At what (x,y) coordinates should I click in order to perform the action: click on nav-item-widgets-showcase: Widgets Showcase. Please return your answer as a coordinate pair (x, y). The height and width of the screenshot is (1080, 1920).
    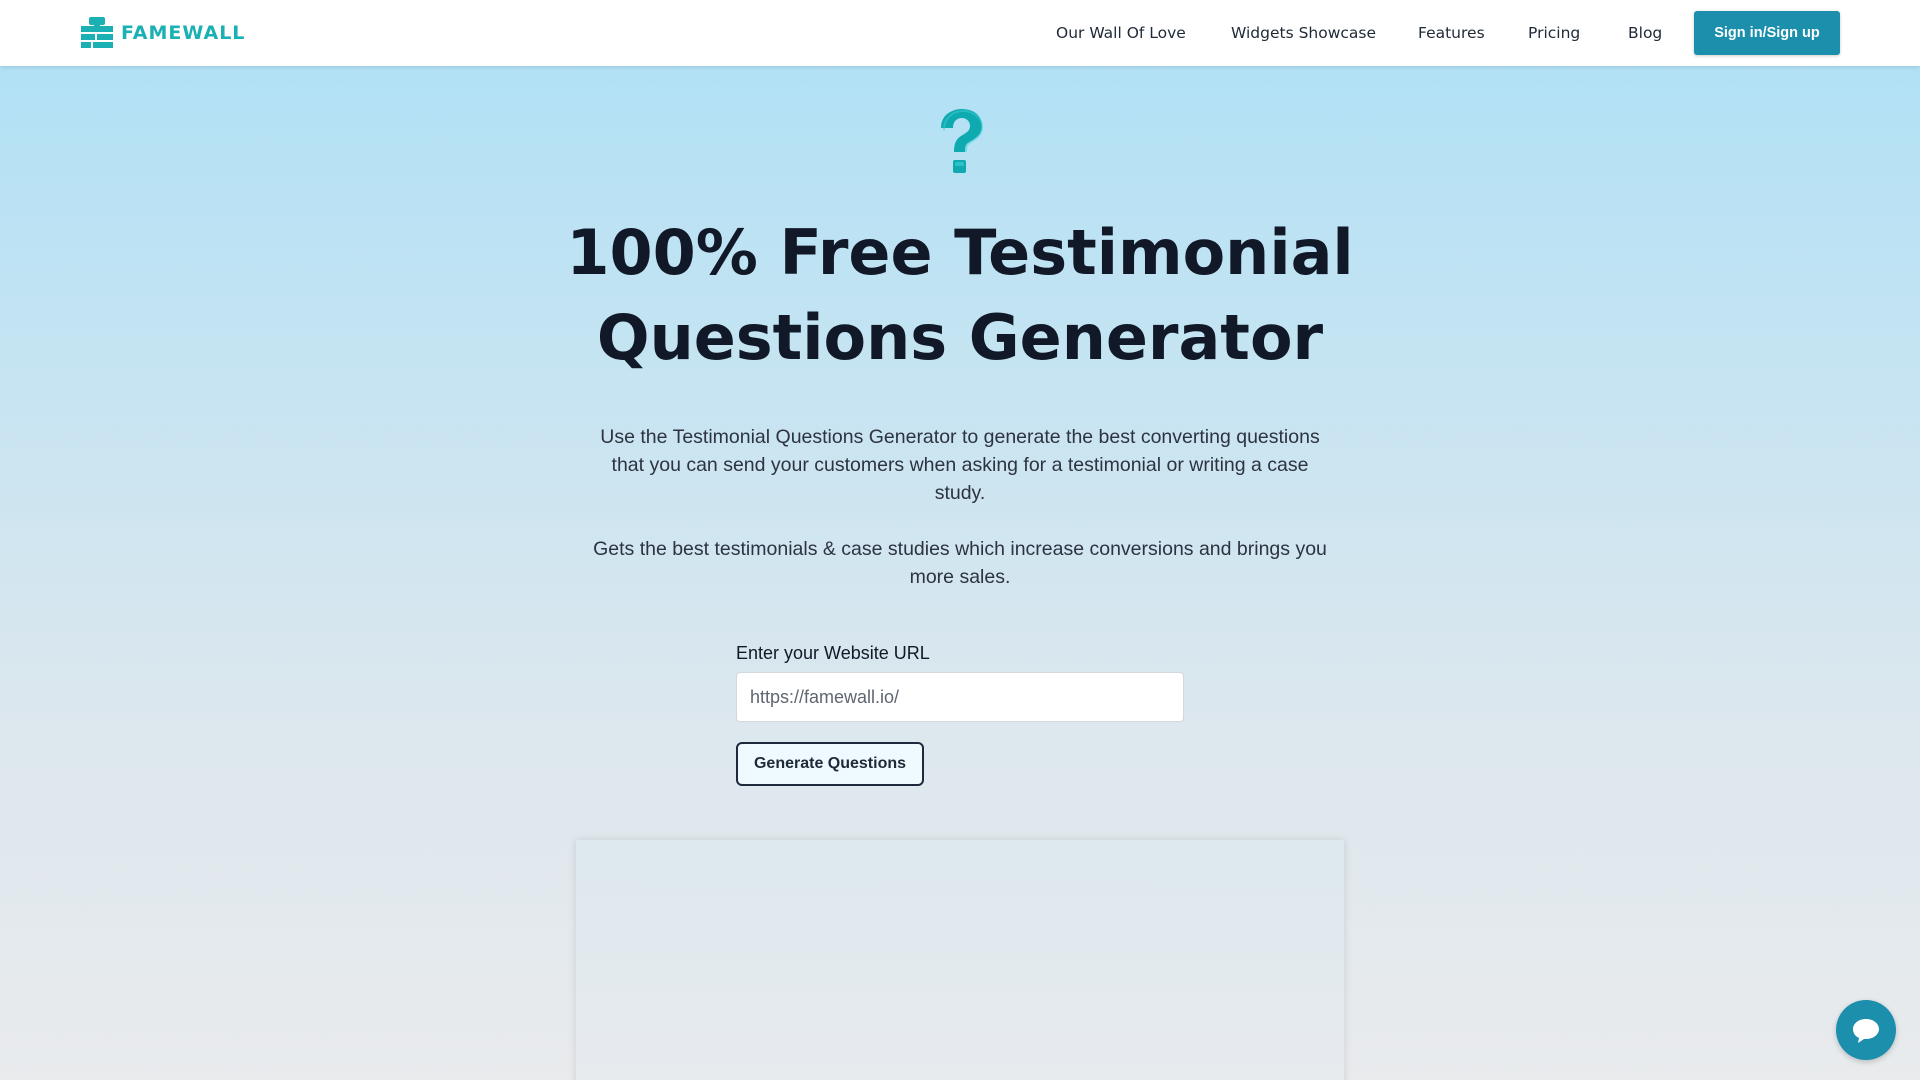
    Looking at the image, I should click on (1303, 33).